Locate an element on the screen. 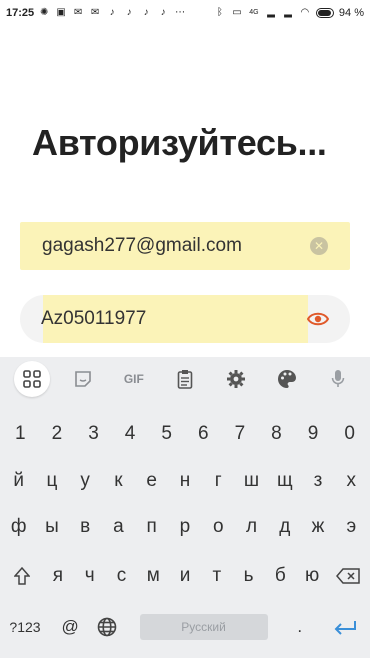  number-key: 3 is located at coordinates (93, 434).